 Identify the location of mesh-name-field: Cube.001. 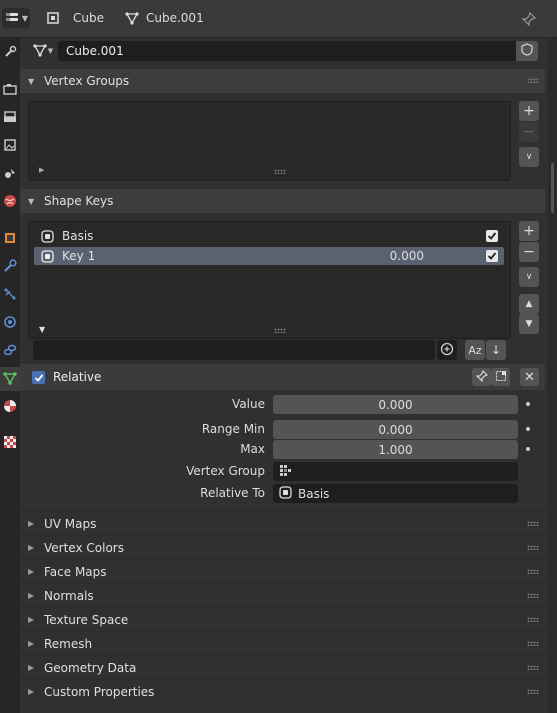
(287, 51).